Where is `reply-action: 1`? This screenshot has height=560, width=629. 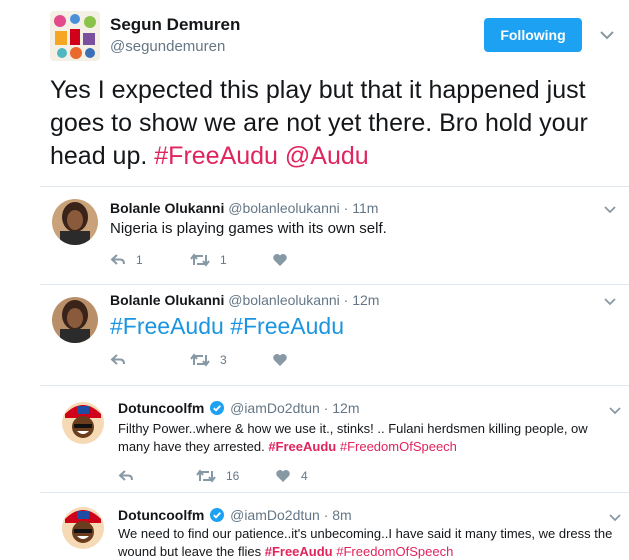
reply-action: 1 is located at coordinates (126, 260).